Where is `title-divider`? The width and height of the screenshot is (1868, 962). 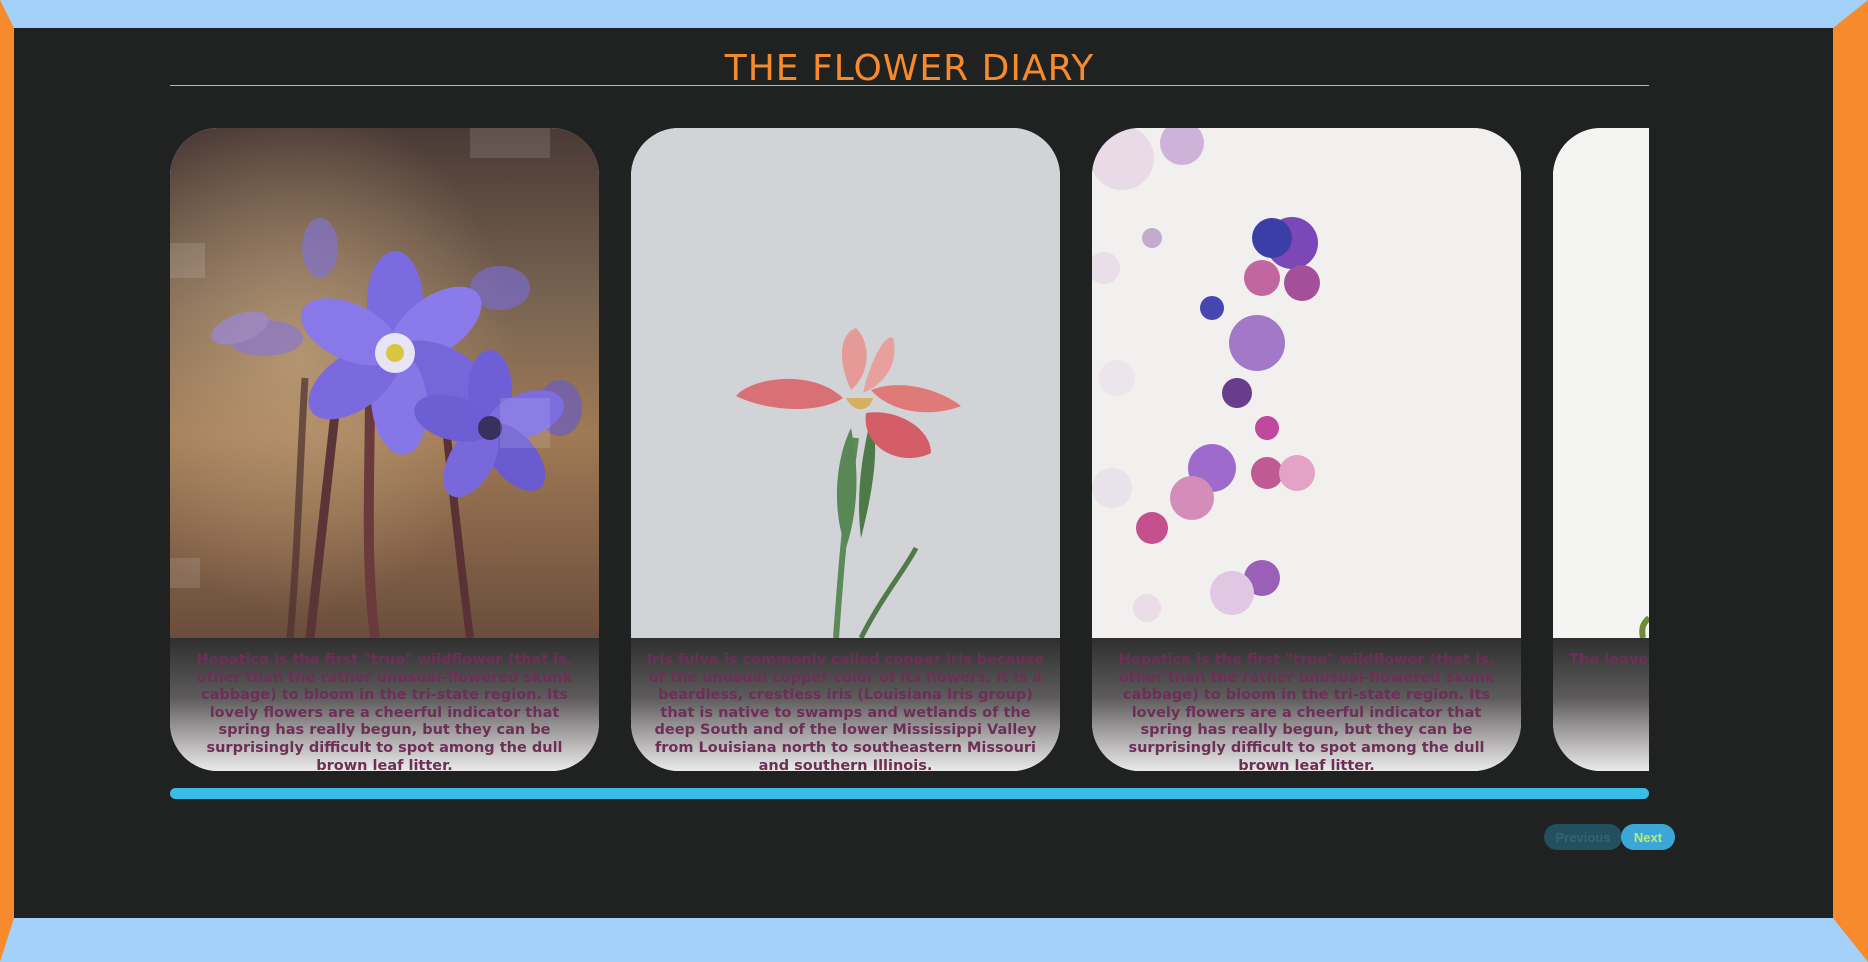 title-divider is located at coordinates (909, 85).